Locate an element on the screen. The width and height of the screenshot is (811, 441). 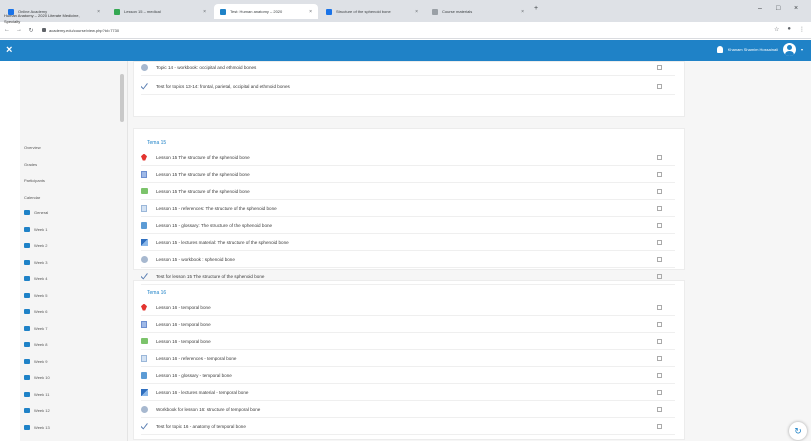
menu-dots-icon: ⋮ is located at coordinates (802, 29).